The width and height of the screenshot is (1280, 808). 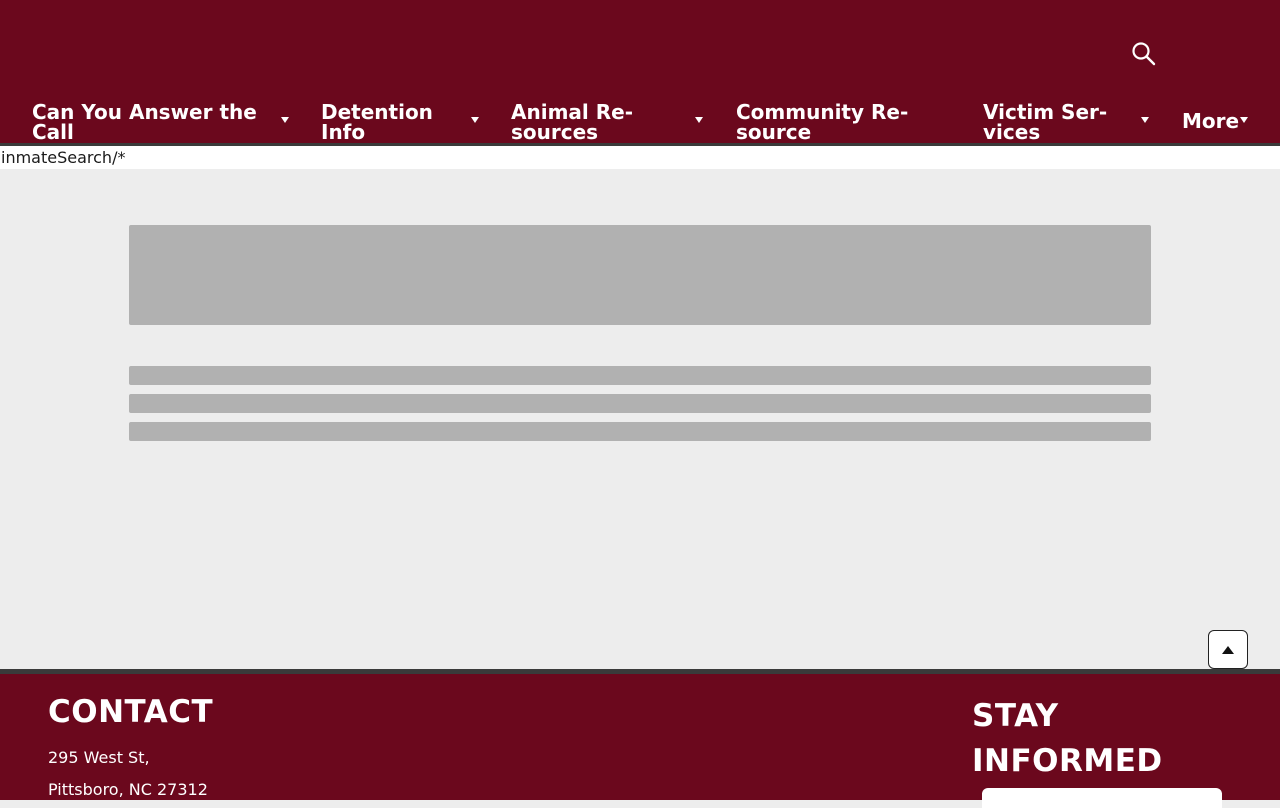 What do you see at coordinates (572, 122) in the screenshot?
I see `nav-item-label: Animal Re- sources` at bounding box center [572, 122].